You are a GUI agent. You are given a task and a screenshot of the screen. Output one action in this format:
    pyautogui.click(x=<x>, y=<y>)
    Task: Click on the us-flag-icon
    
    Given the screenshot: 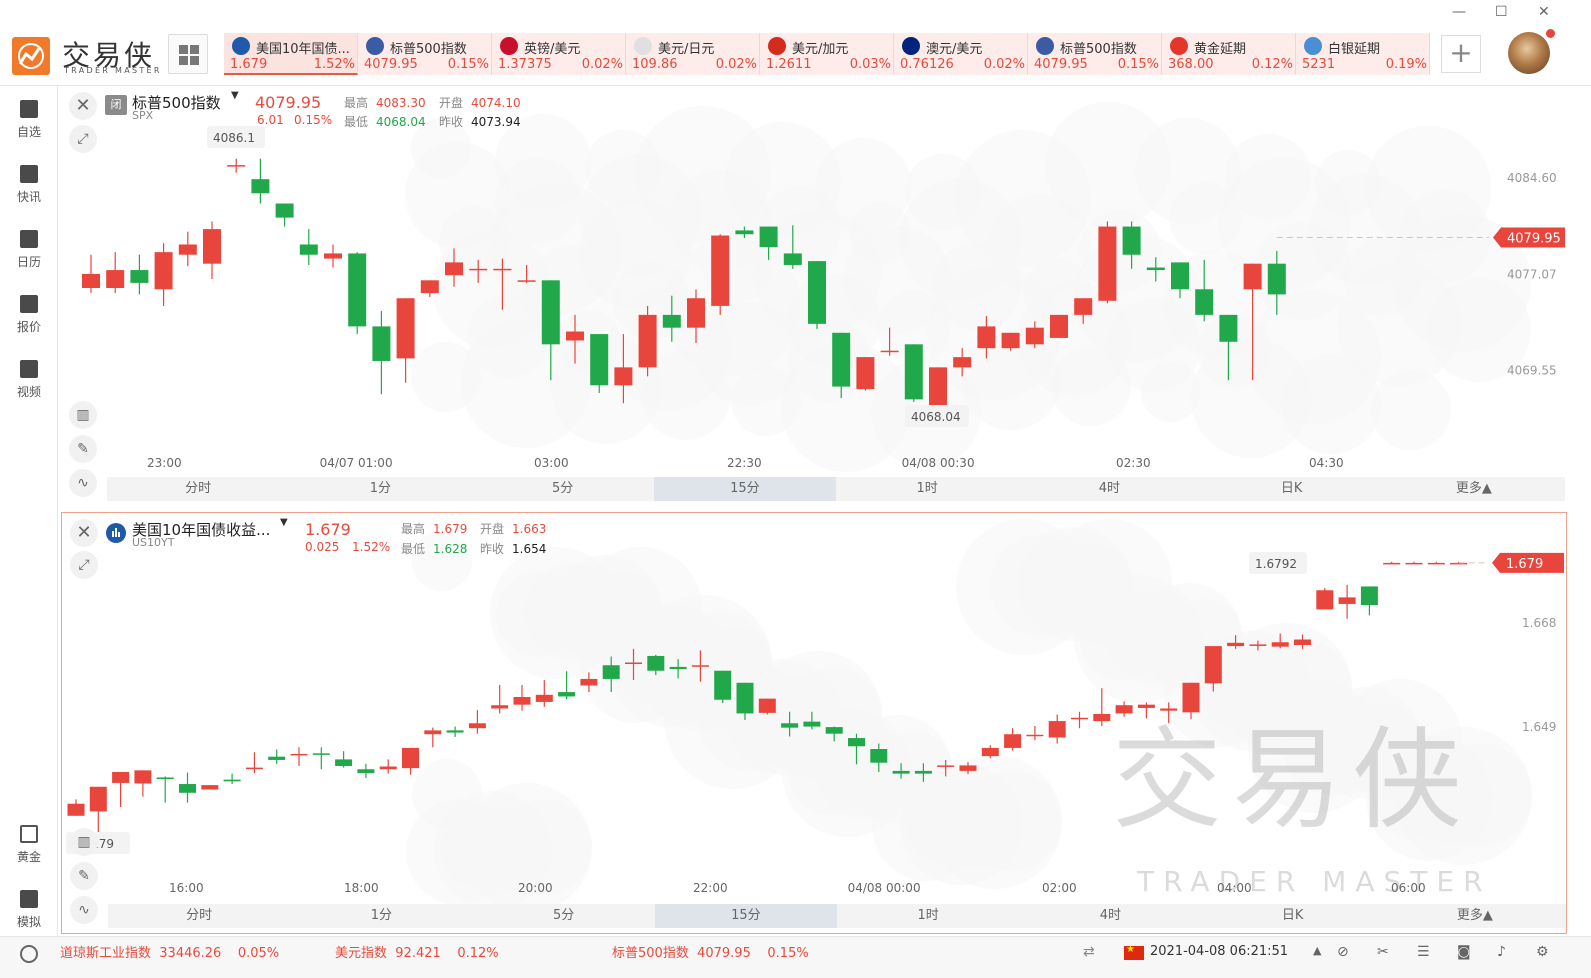 What is the action you would take?
    pyautogui.click(x=375, y=46)
    